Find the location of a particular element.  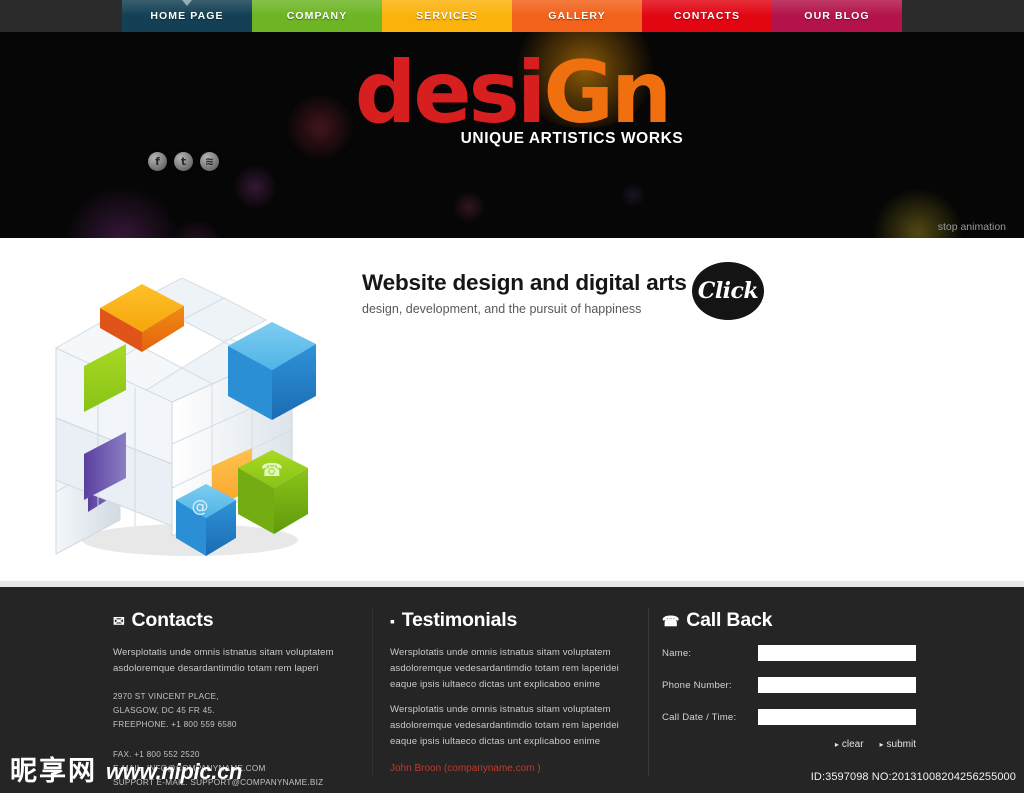

callback-heading-label: Call Back is located at coordinates (729, 620).